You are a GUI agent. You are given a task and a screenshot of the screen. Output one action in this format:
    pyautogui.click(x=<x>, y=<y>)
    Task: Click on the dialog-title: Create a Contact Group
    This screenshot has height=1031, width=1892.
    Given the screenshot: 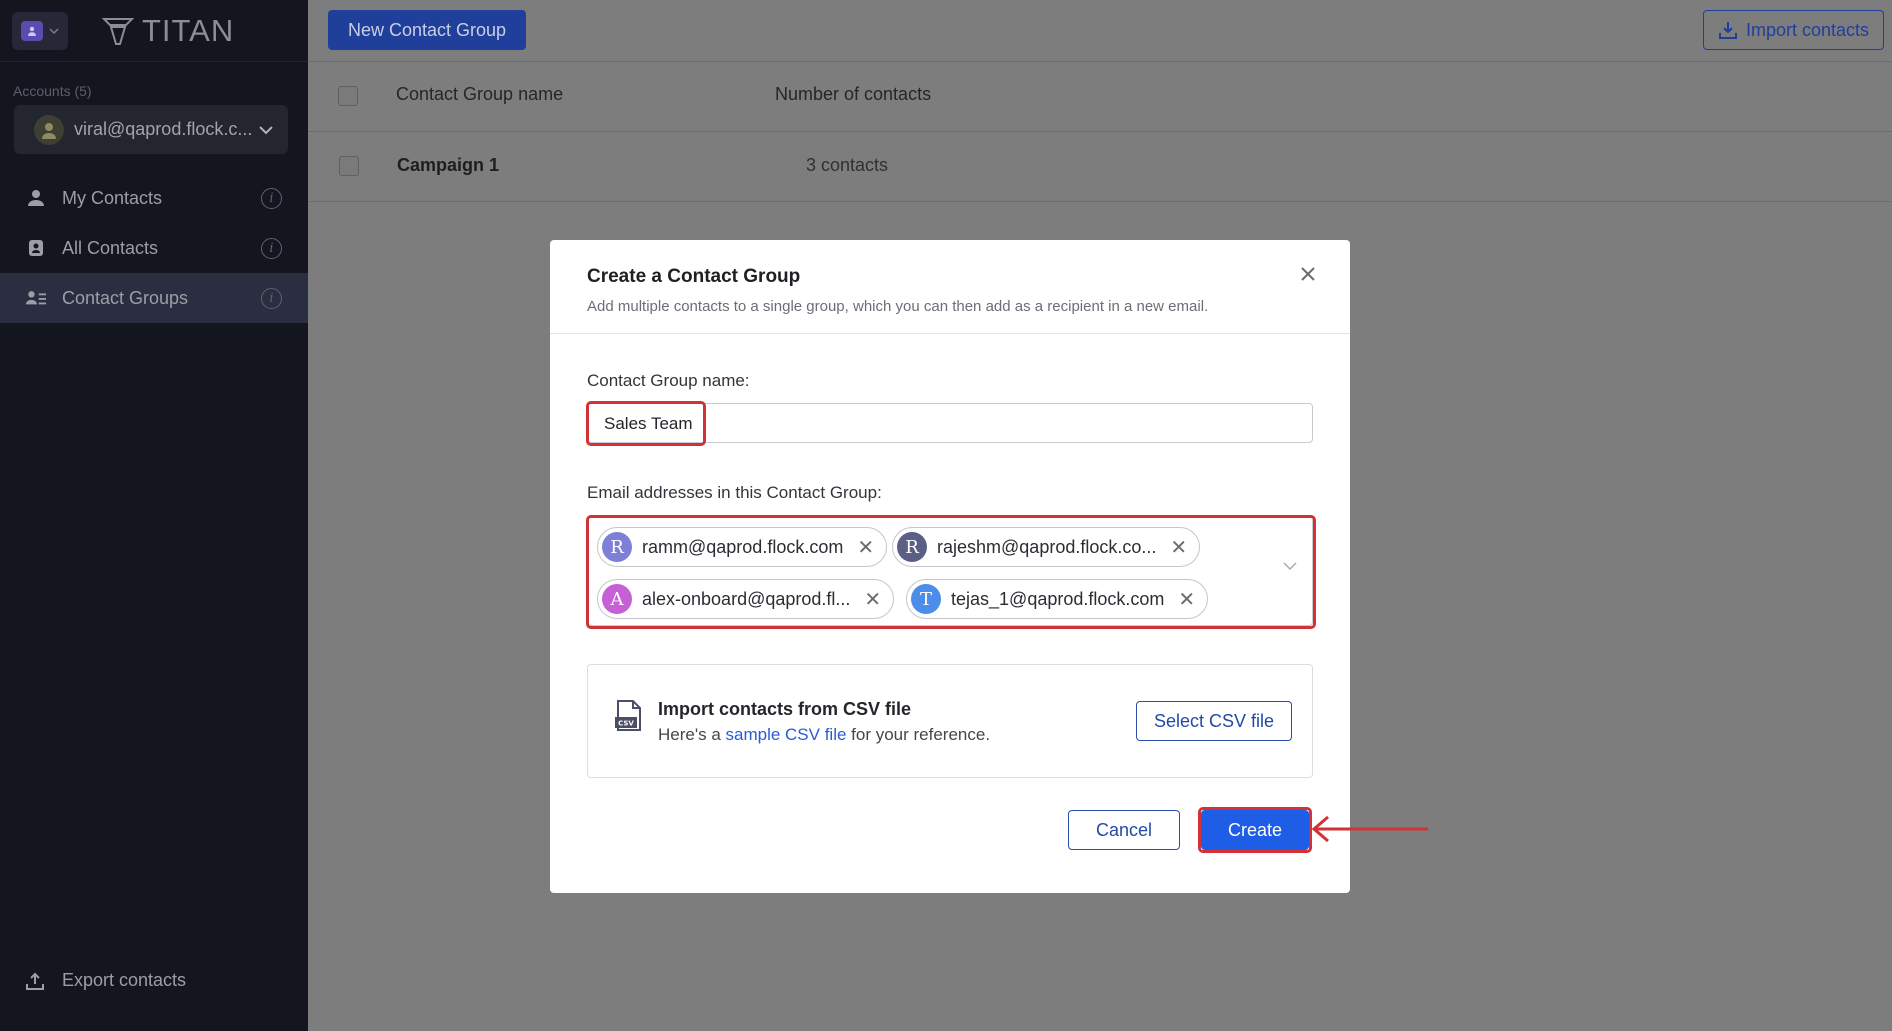 What is the action you would take?
    pyautogui.click(x=694, y=276)
    